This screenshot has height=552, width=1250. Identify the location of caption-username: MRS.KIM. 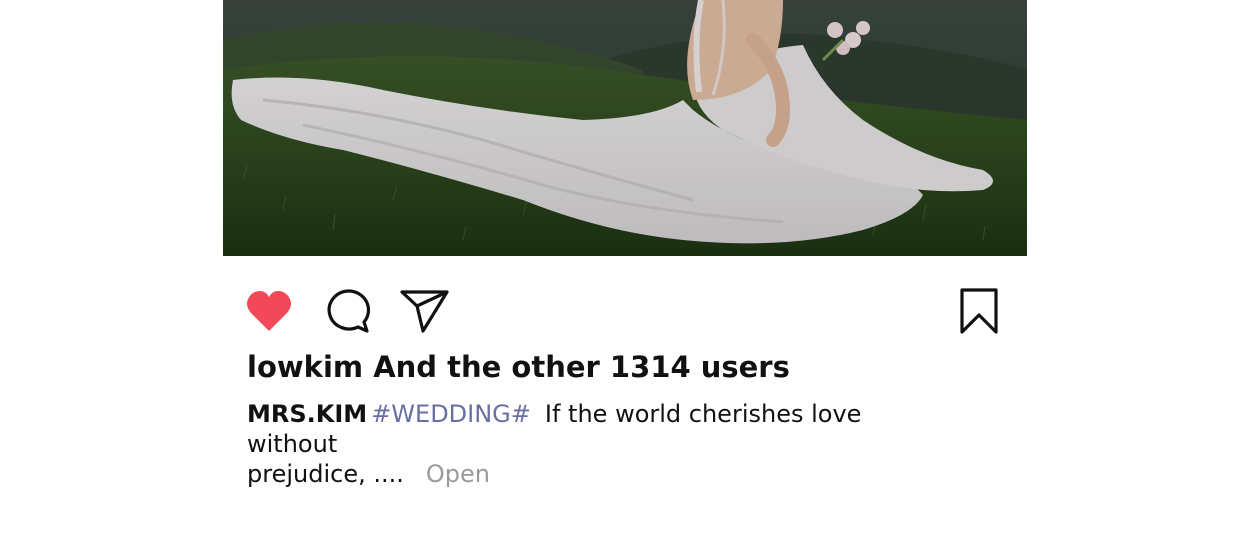
(307, 414).